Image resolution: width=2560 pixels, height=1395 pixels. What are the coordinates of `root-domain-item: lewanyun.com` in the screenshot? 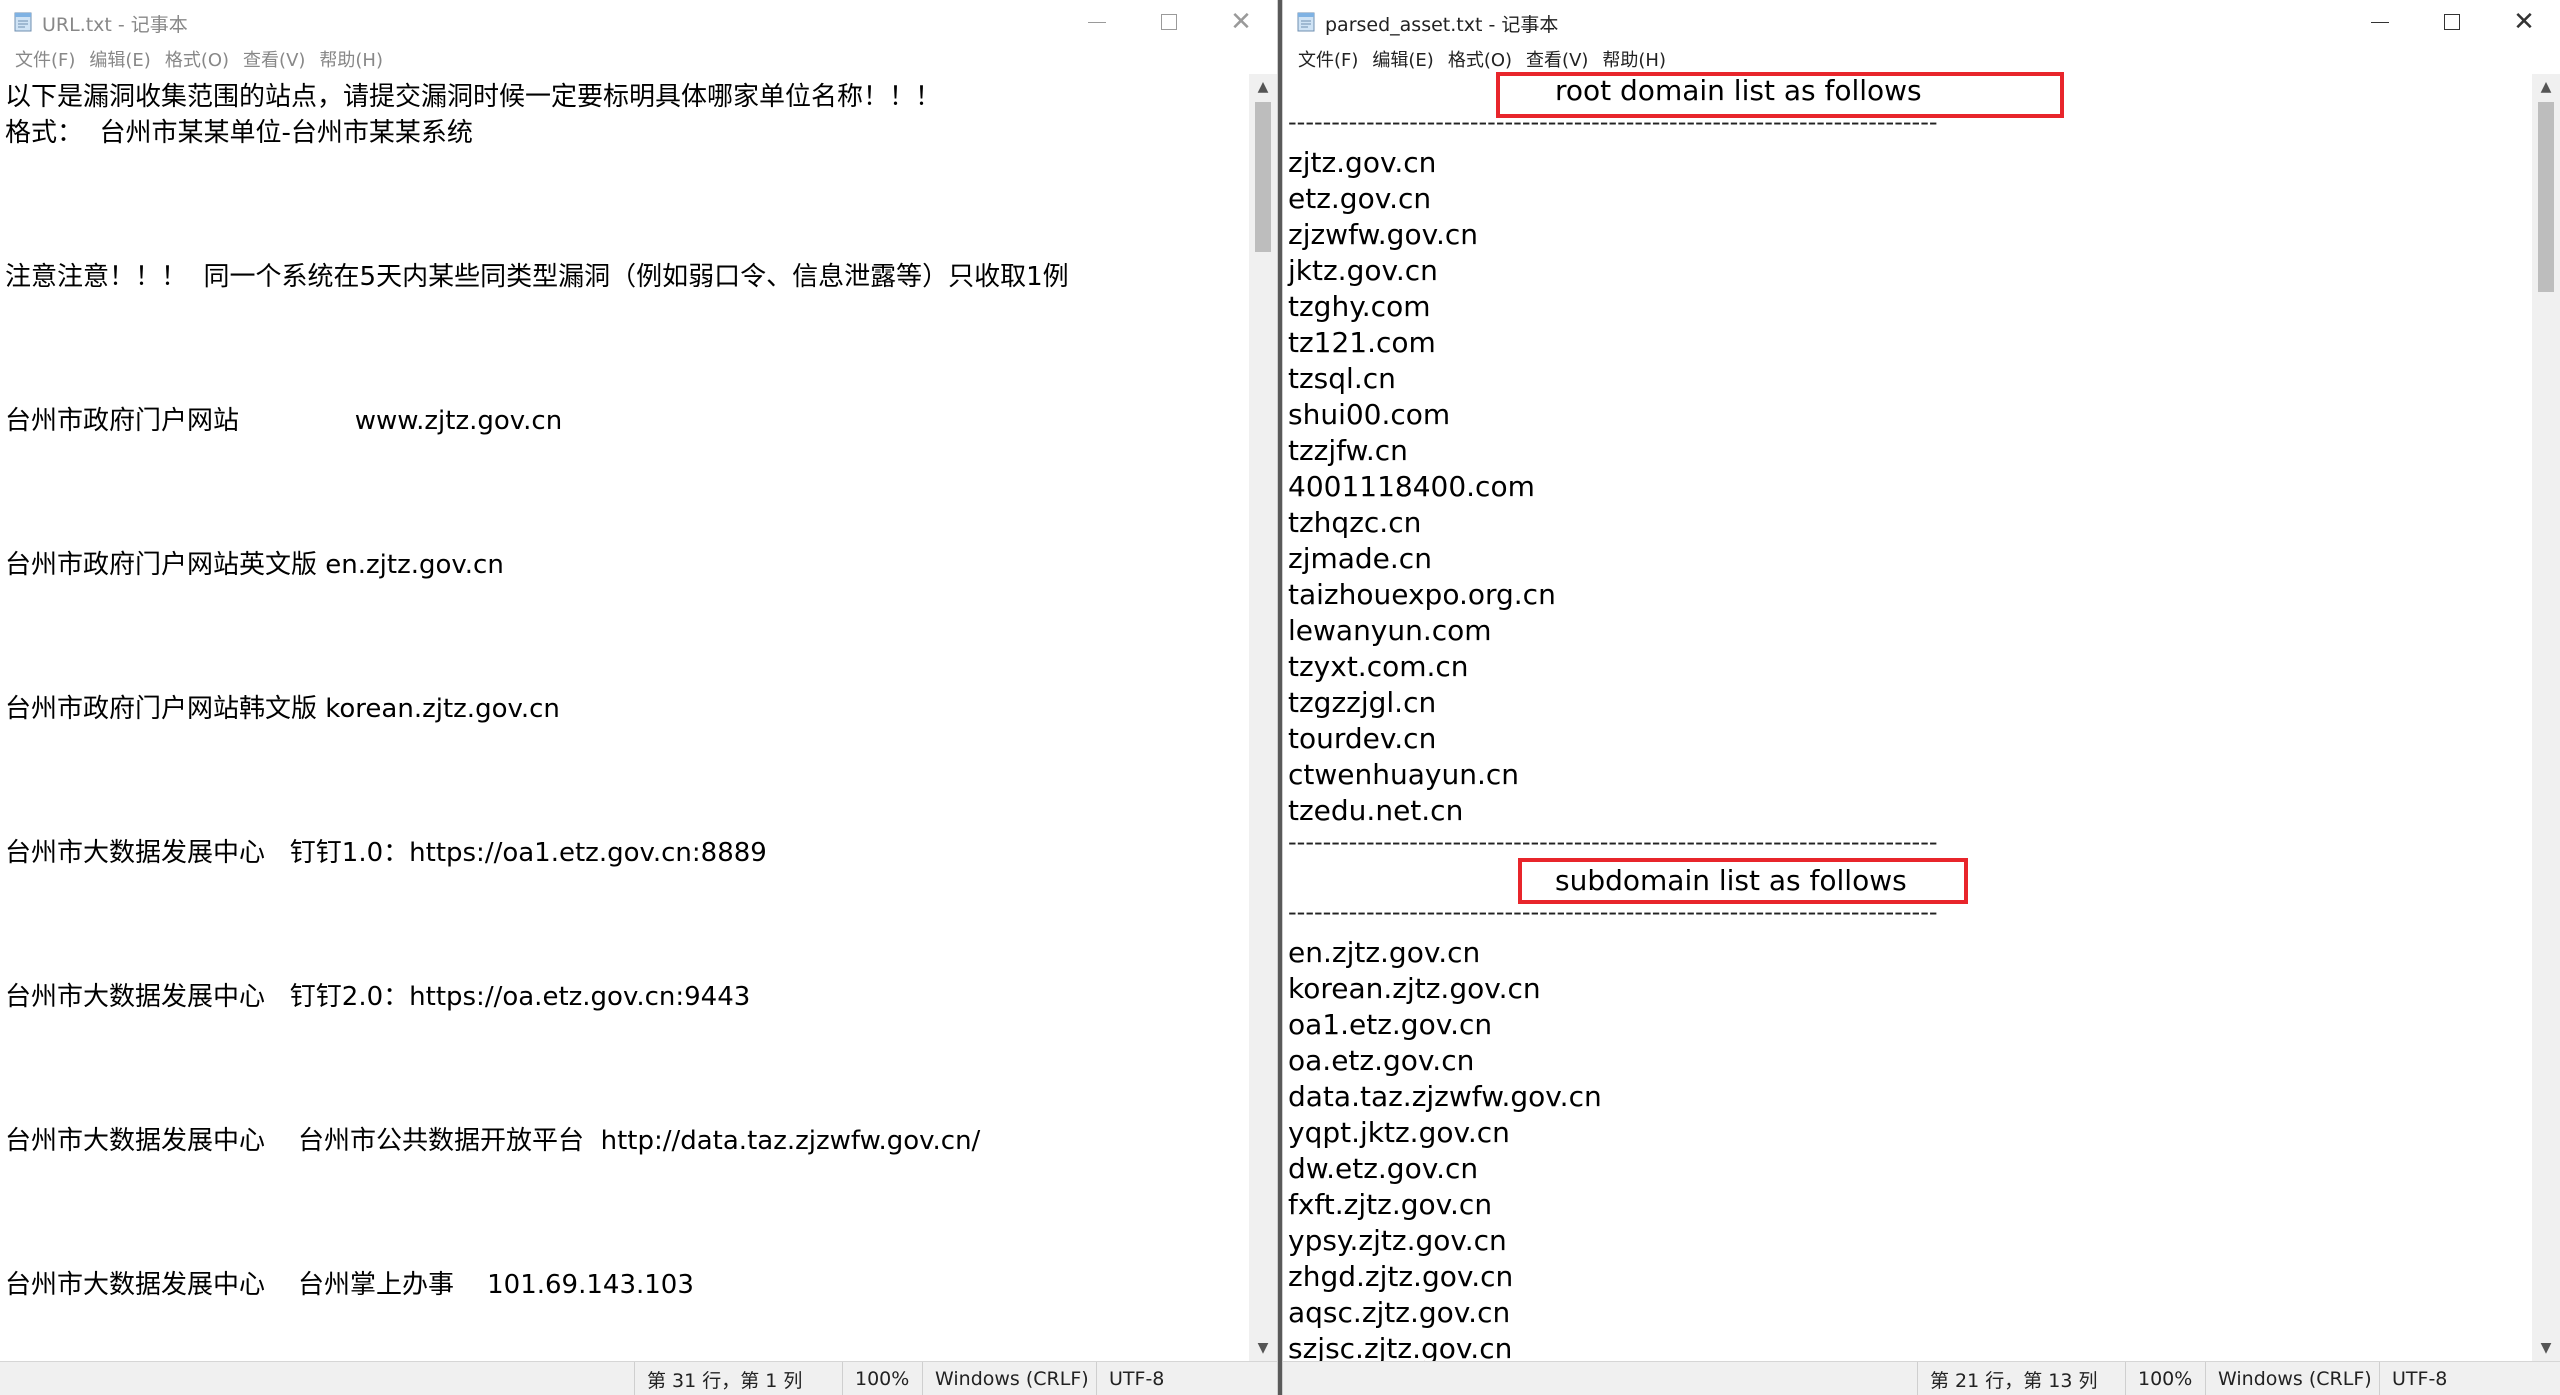 It's located at (1390, 630).